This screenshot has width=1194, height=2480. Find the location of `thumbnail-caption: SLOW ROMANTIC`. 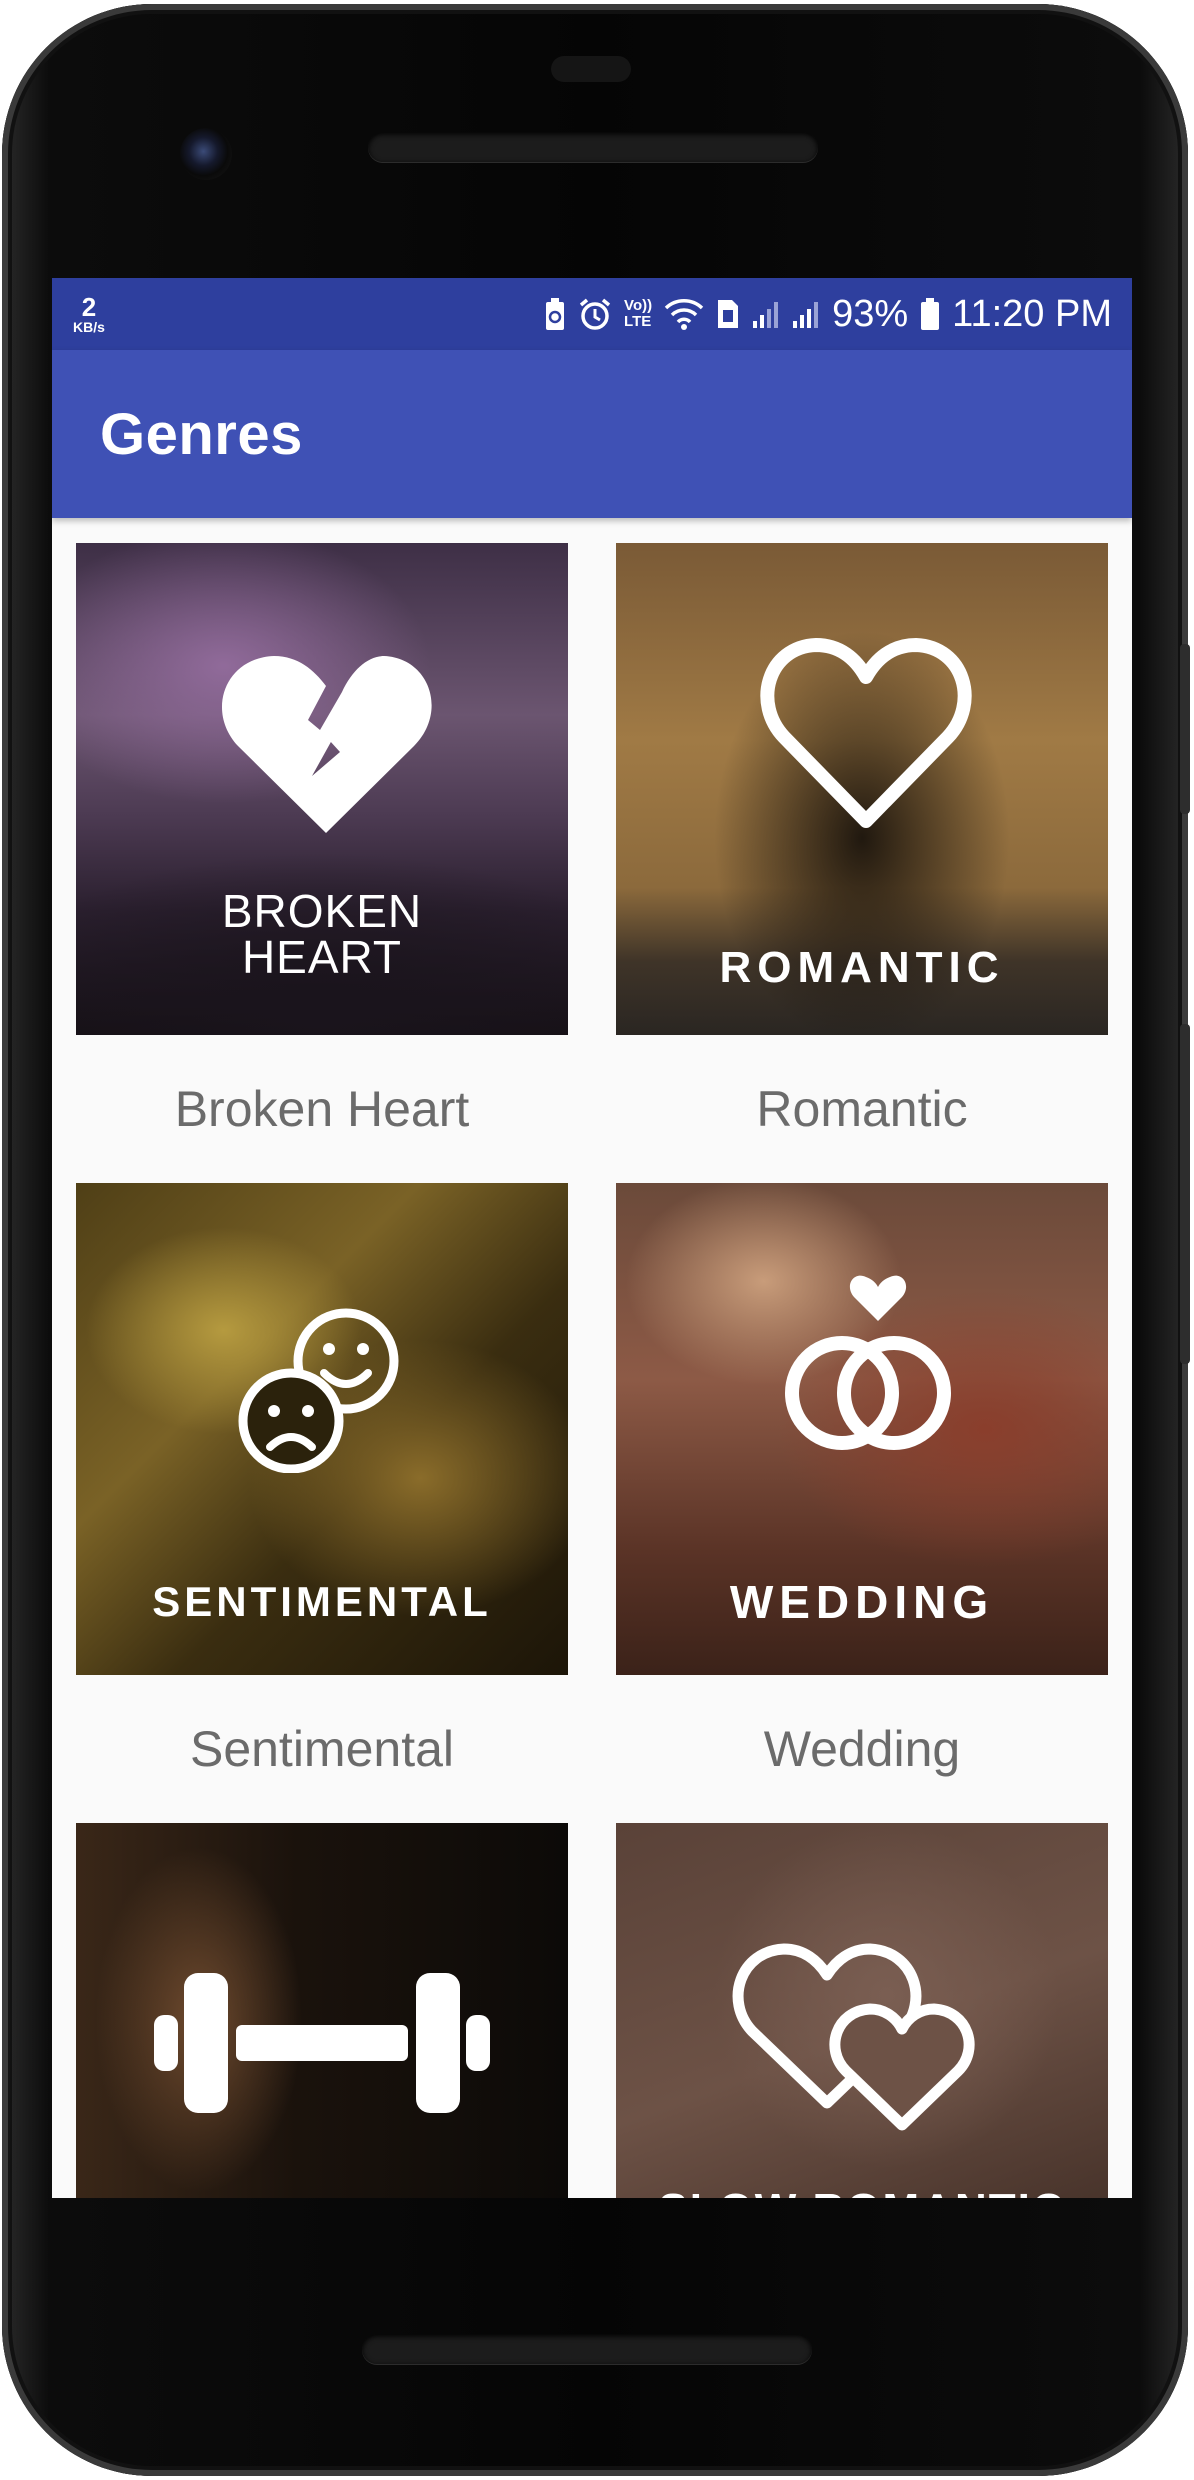

thumbnail-caption: SLOW ROMANTIC is located at coordinates (862, 2191).